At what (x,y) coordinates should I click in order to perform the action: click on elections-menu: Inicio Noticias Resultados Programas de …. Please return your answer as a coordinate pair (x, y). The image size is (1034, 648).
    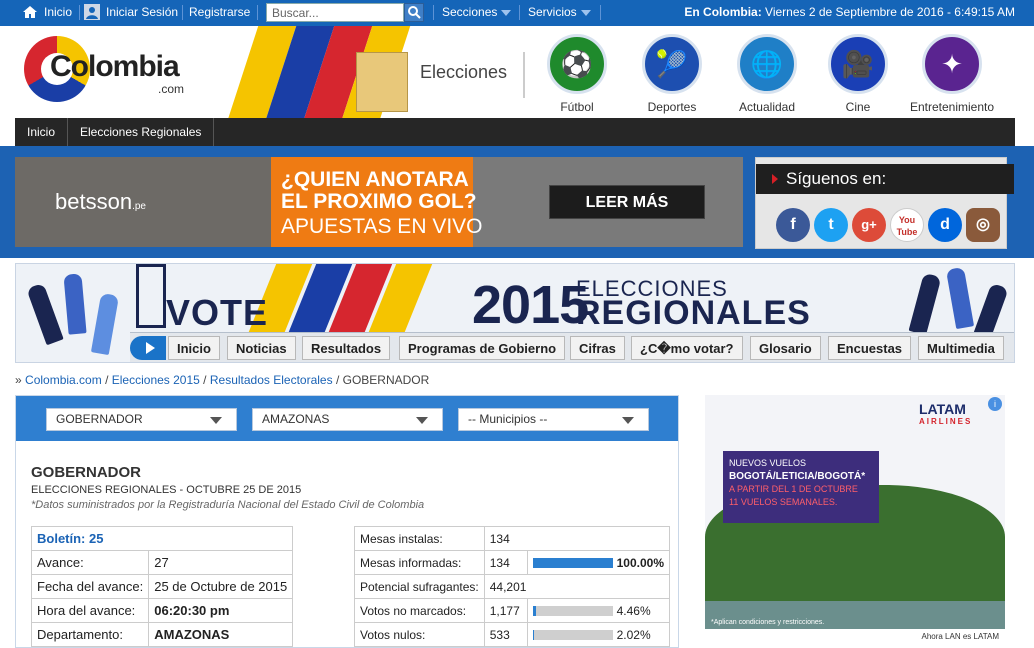
    Looking at the image, I should click on (572, 347).